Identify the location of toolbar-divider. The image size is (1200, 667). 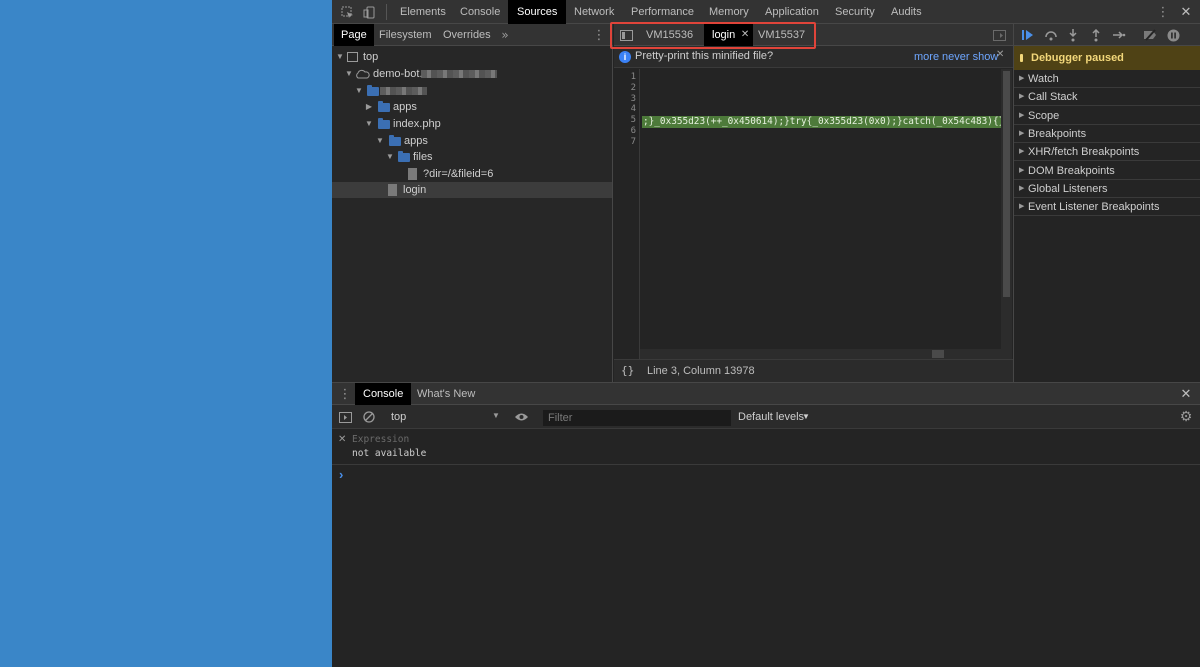
(386, 12).